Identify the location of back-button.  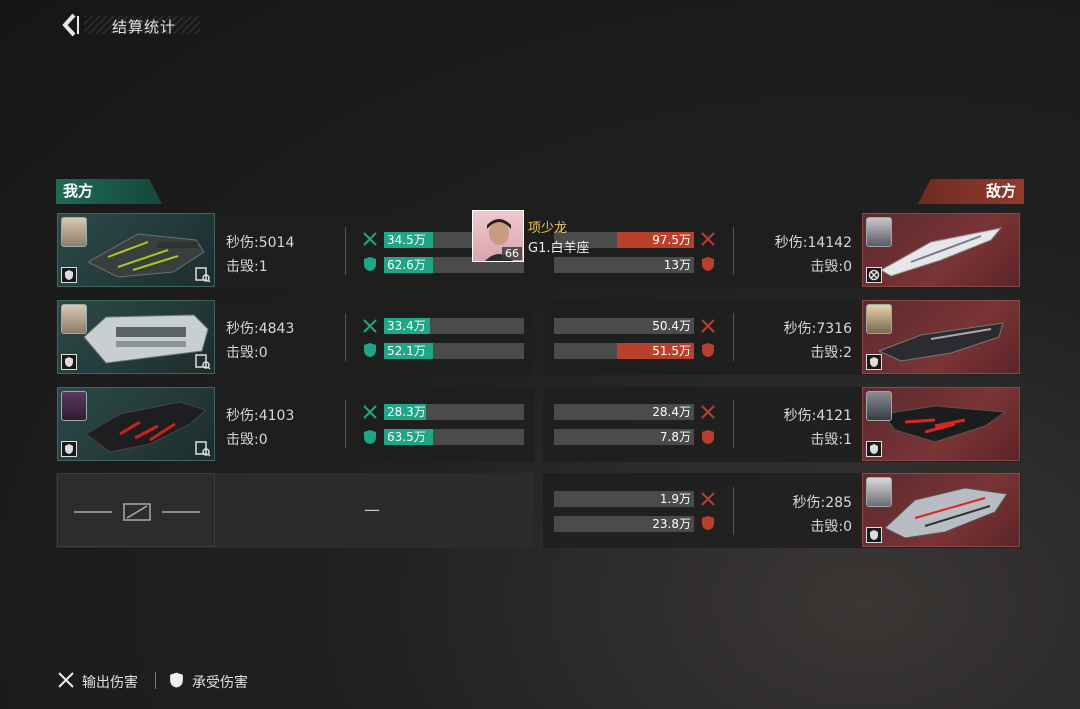
(71, 25).